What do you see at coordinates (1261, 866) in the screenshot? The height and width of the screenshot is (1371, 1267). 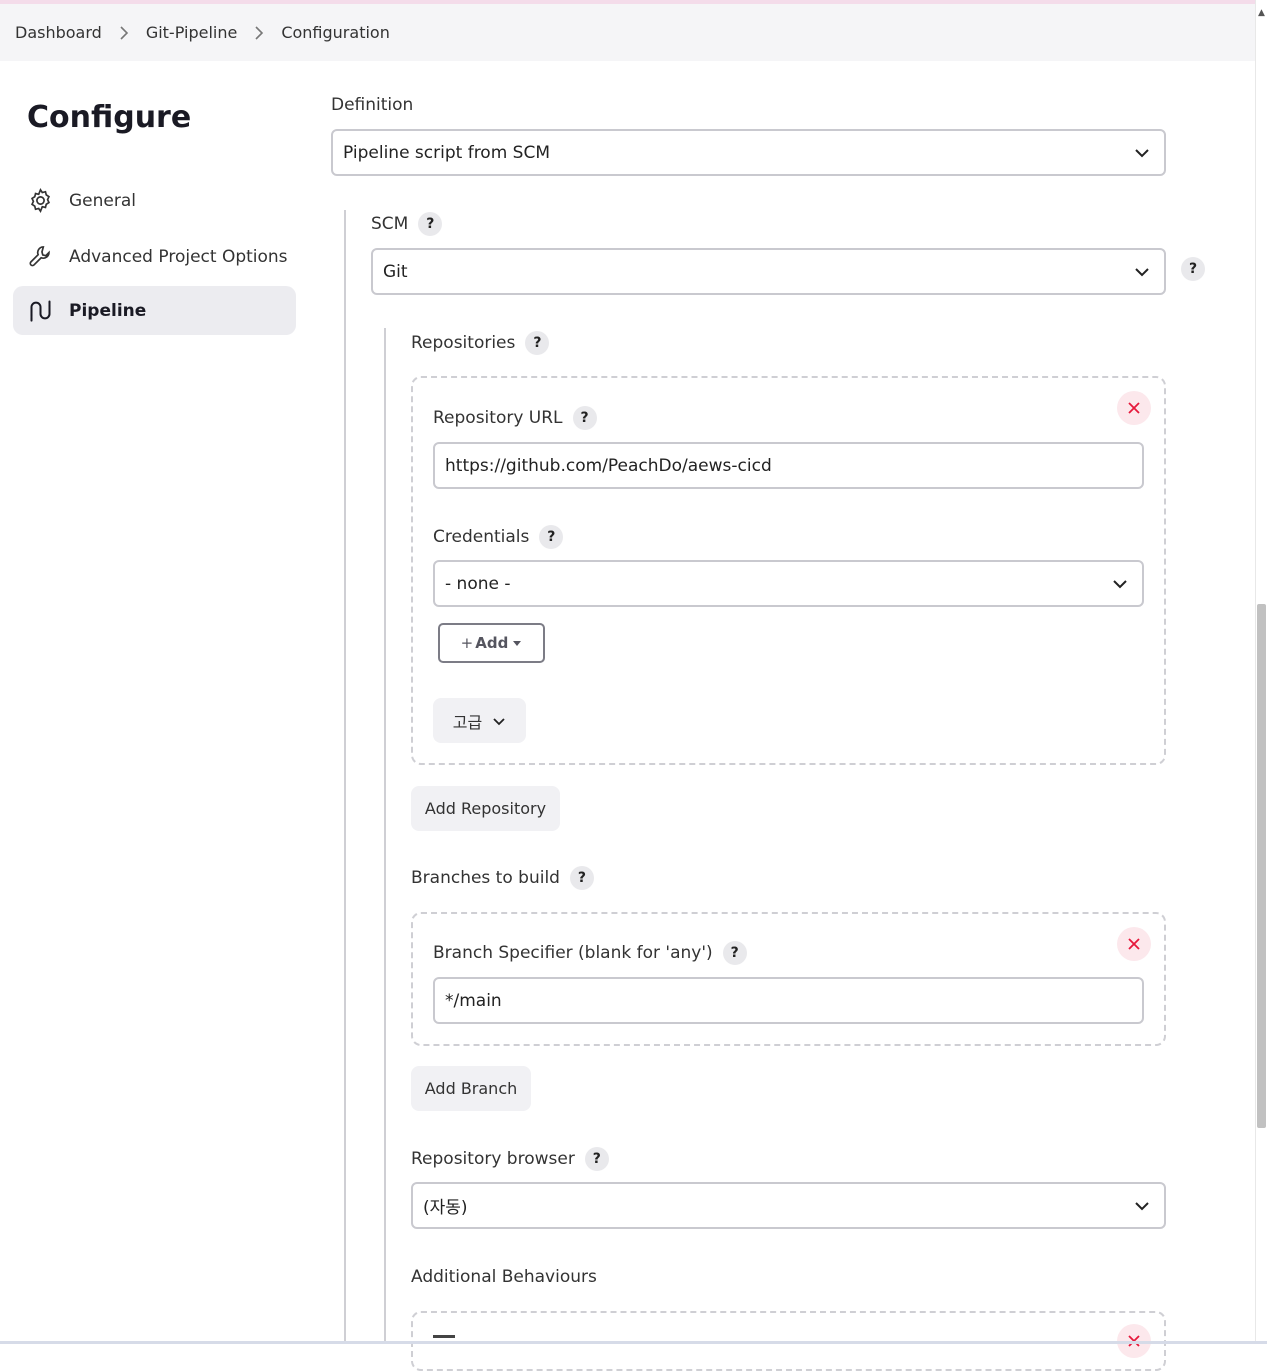 I see `scrollbar-thumb` at bounding box center [1261, 866].